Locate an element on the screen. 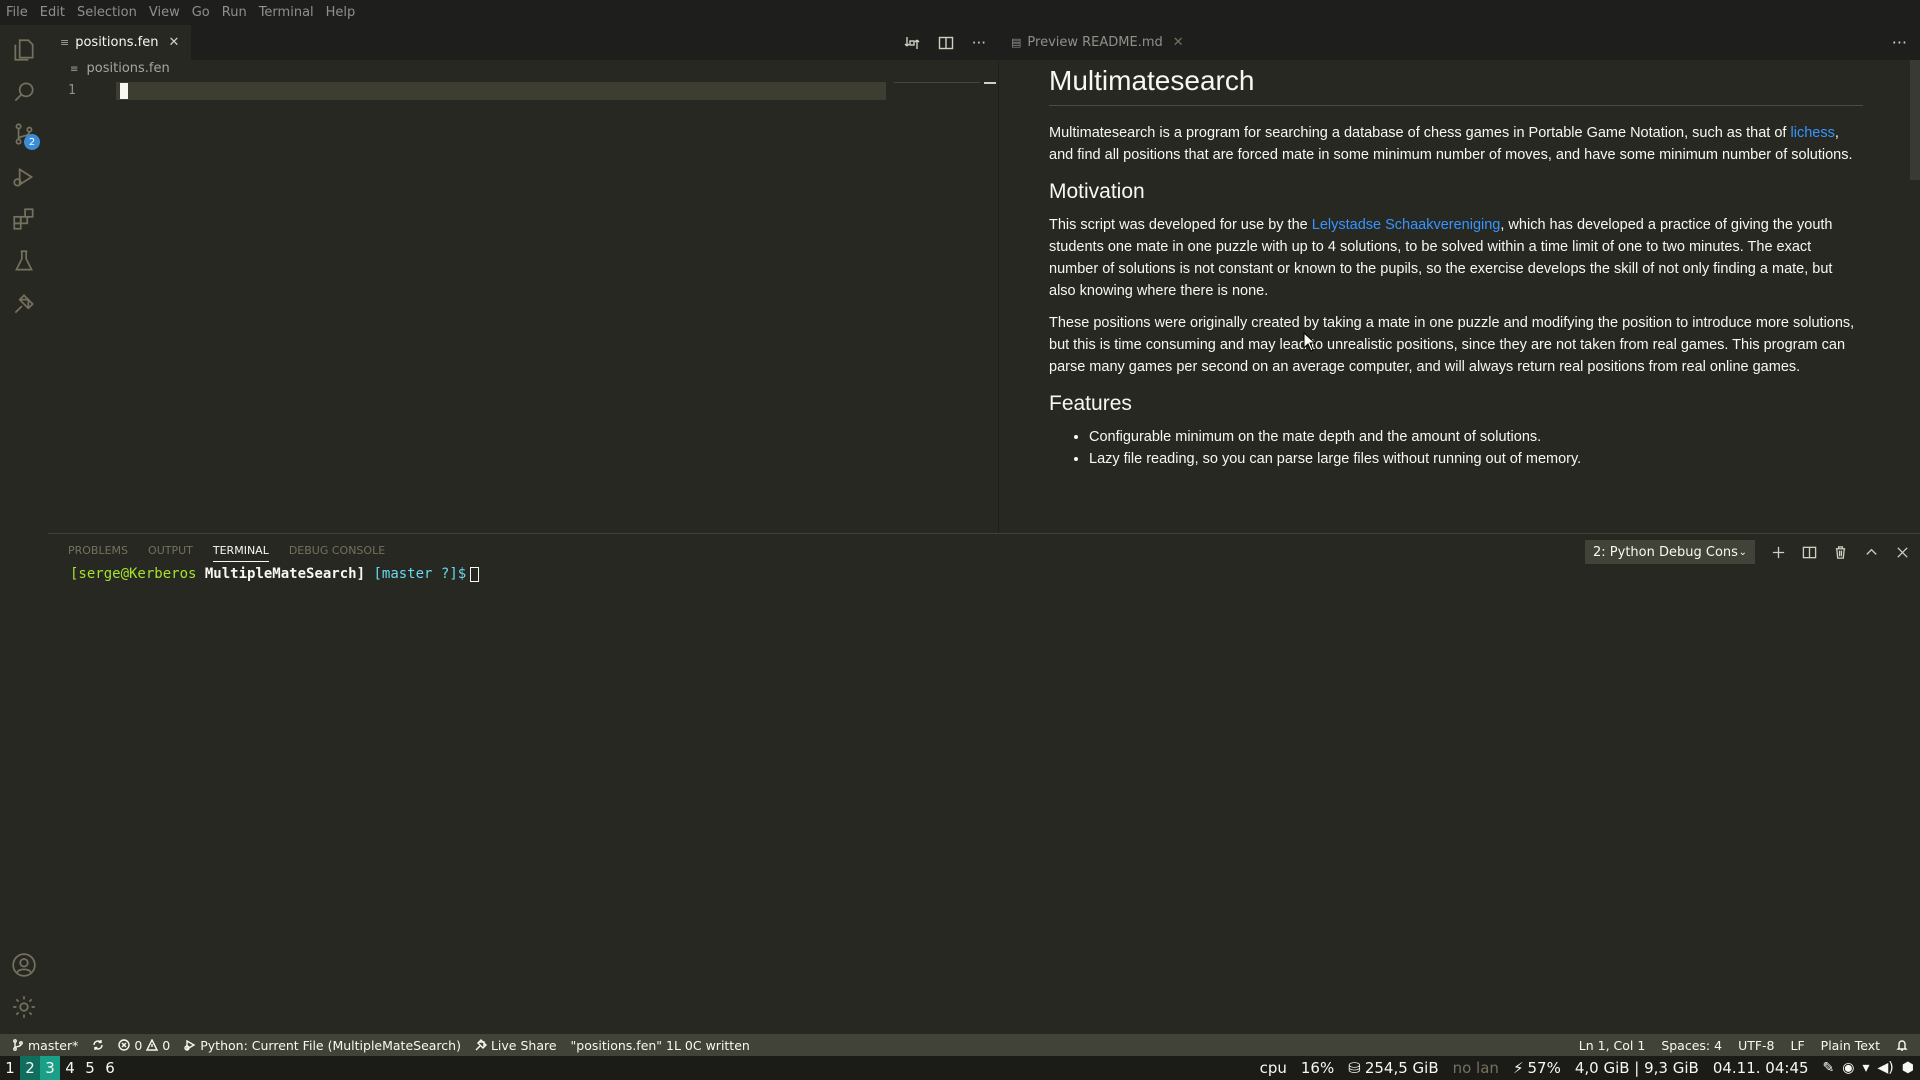 The height and width of the screenshot is (1080, 1920). menu-view: View is located at coordinates (164, 12).